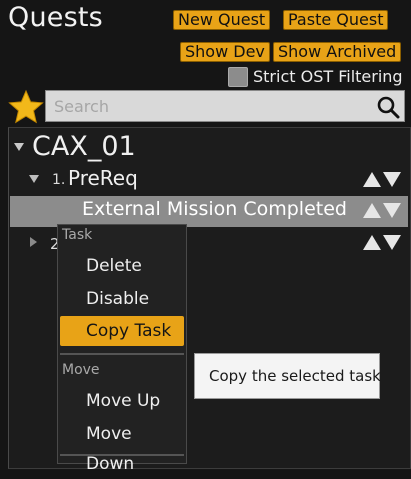 The height and width of the screenshot is (479, 411). What do you see at coordinates (214, 209) in the screenshot?
I see `tree-item-label: External Mission Completed` at bounding box center [214, 209].